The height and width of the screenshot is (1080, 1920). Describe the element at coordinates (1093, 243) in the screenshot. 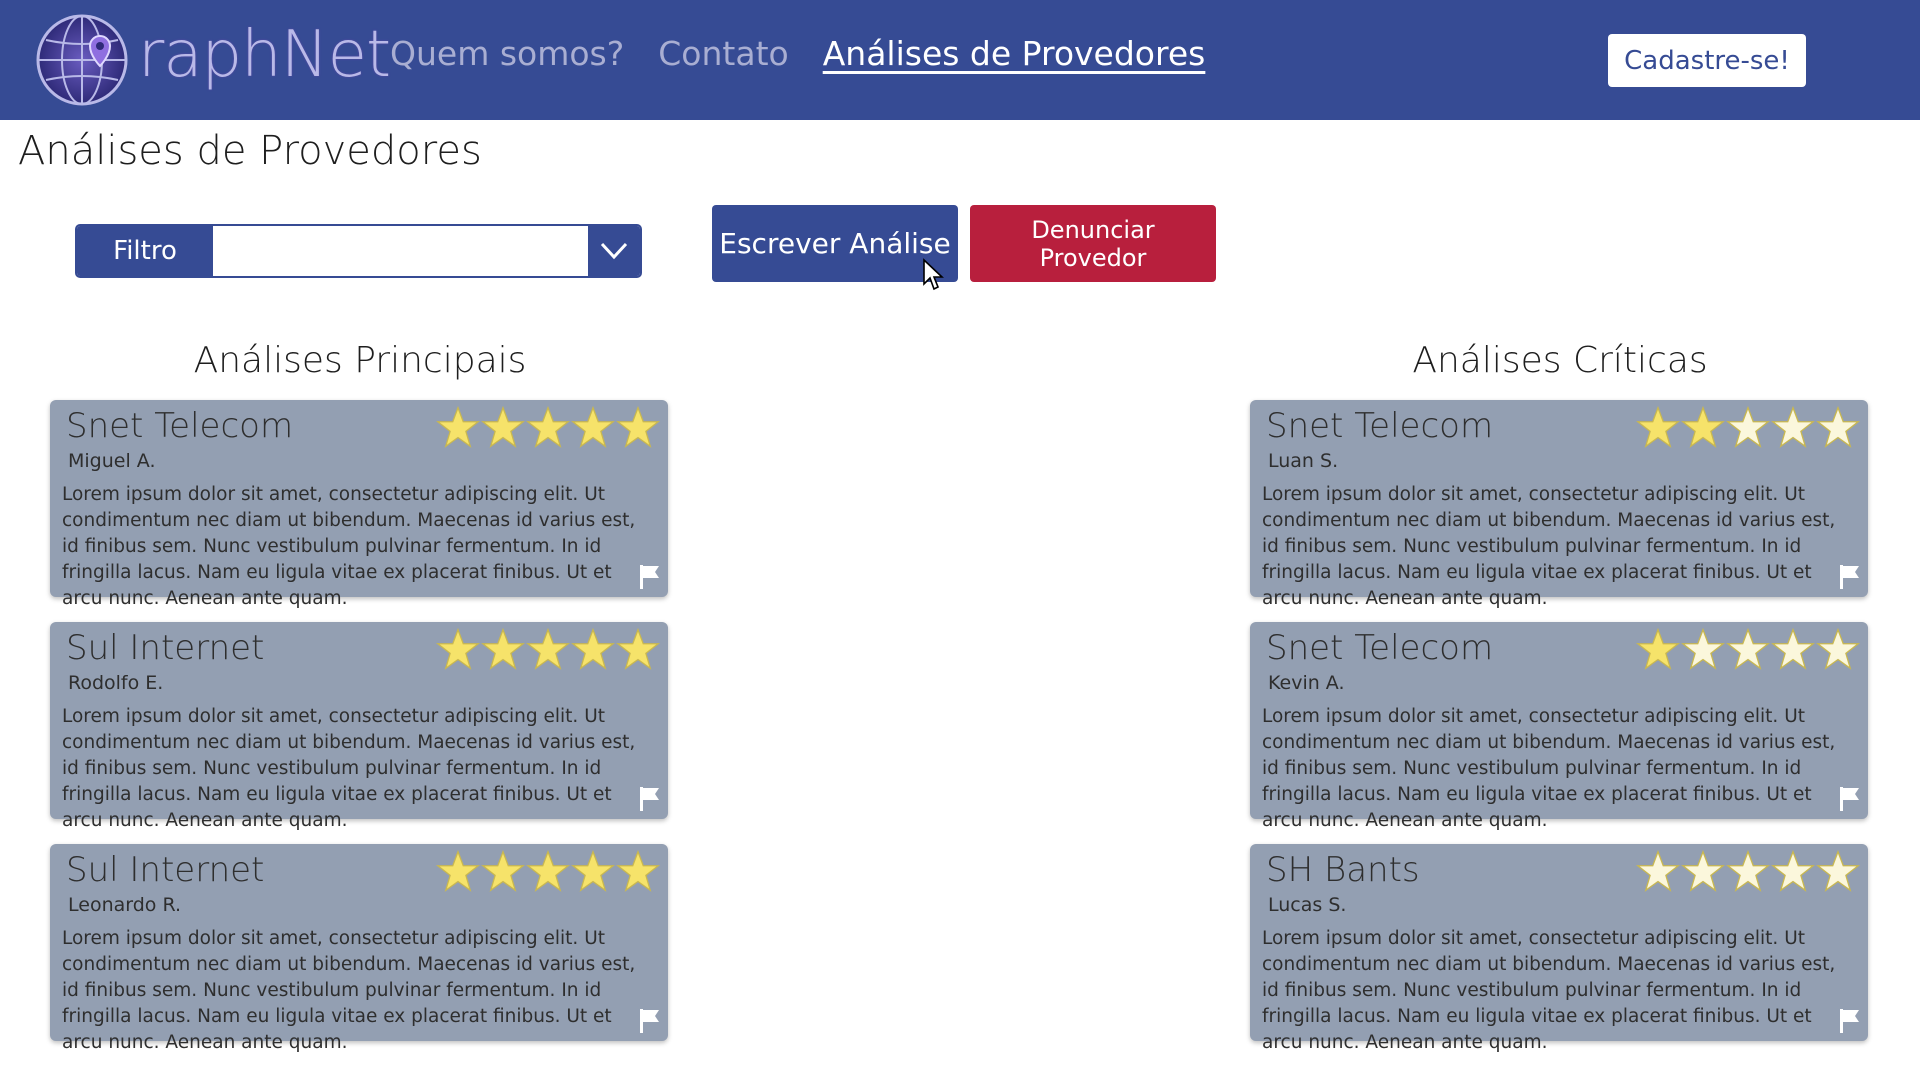

I see `report-provider-button: Denunciar Provedor` at that location.